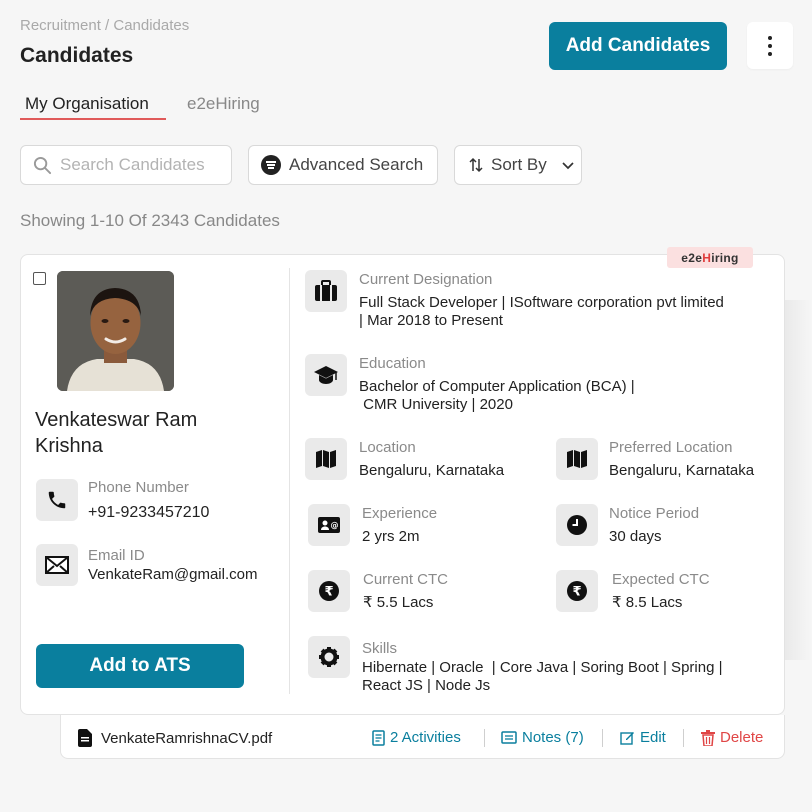 Image resolution: width=812 pixels, height=812 pixels. I want to click on phone-icon, so click(57, 500).